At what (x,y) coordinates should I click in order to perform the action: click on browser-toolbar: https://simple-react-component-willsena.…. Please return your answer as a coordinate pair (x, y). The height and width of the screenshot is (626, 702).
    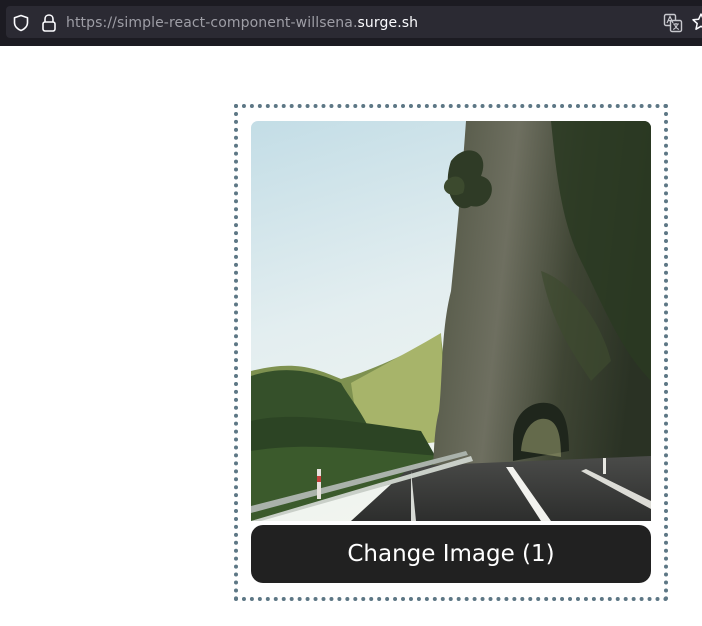
    Looking at the image, I should click on (351, 23).